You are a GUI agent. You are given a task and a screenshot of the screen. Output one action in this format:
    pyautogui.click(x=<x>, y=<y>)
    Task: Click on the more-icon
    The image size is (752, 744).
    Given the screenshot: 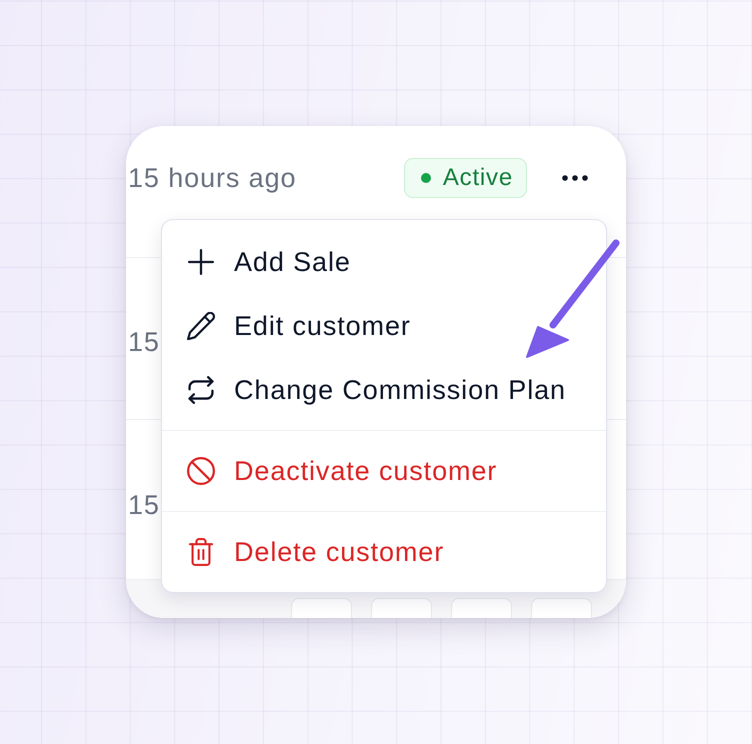 What is the action you would take?
    pyautogui.click(x=575, y=177)
    